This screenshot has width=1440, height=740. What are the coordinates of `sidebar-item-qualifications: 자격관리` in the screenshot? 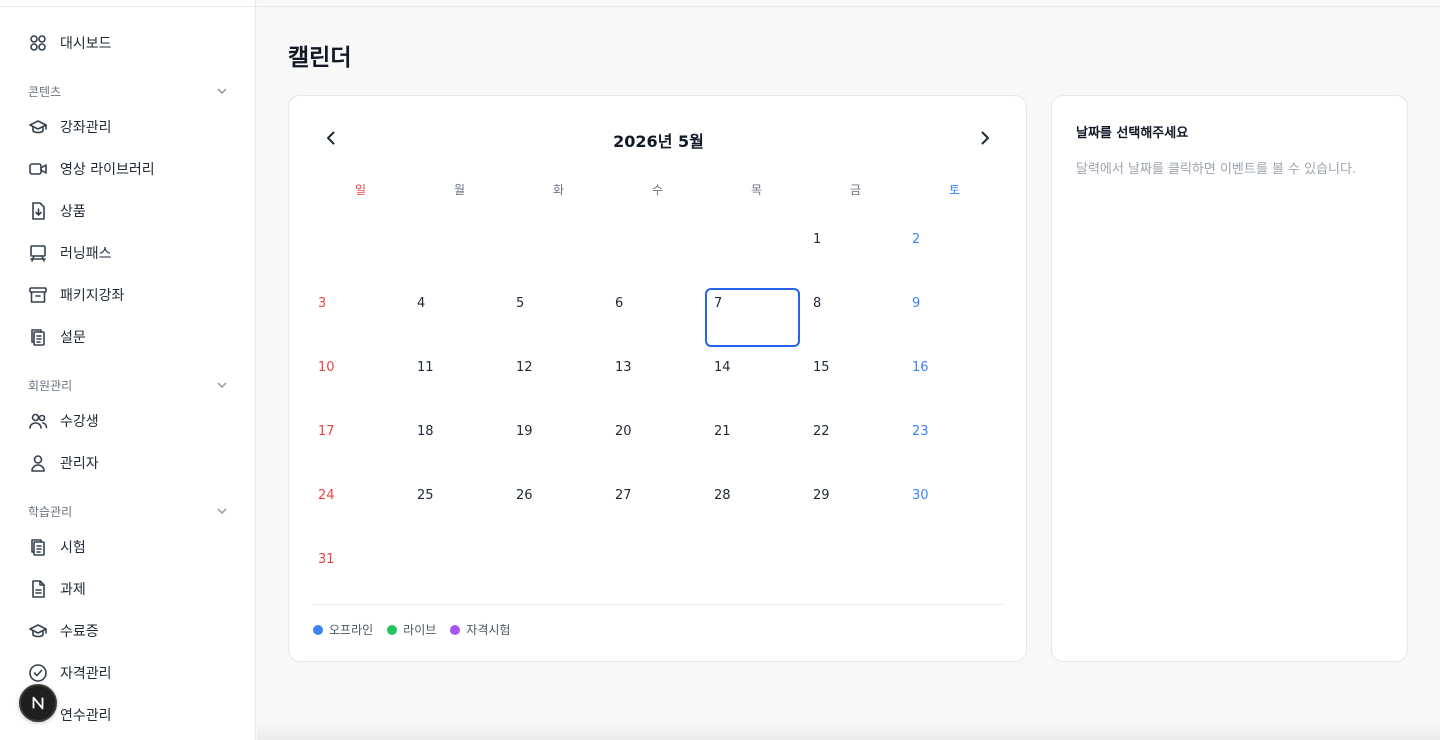 It's located at (70, 673).